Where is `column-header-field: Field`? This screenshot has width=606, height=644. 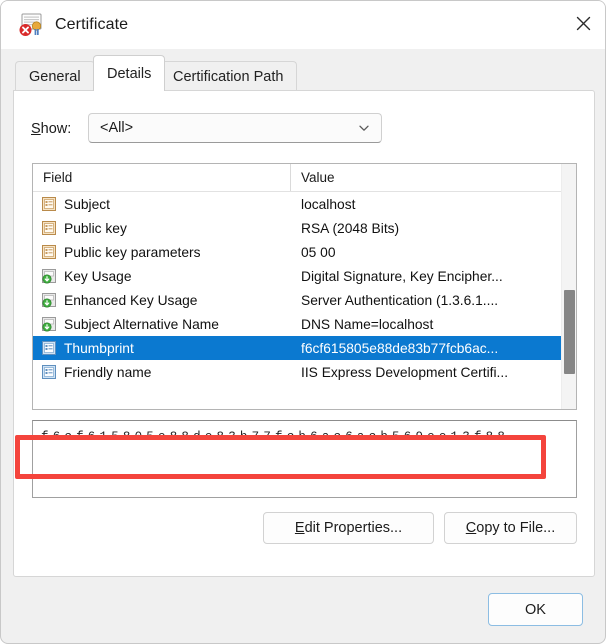 column-header-field: Field is located at coordinates (162, 177).